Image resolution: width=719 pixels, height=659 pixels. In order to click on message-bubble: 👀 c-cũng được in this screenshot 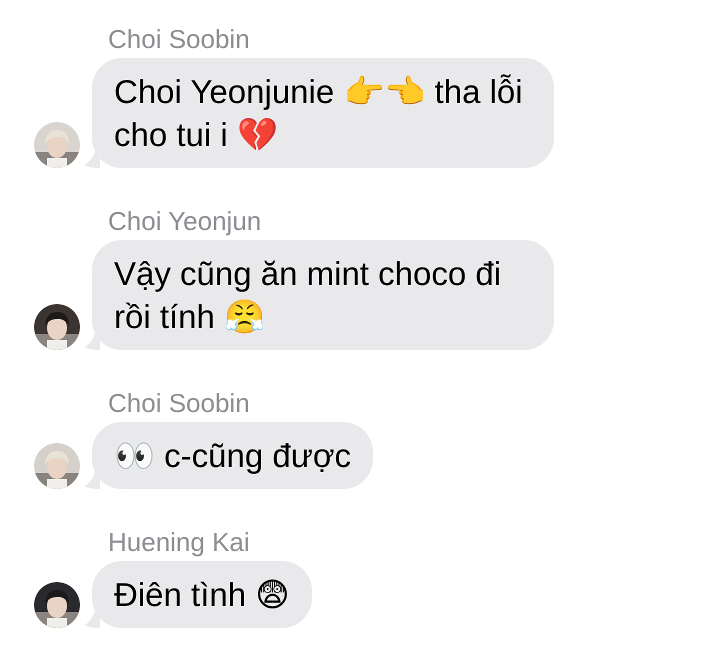, I will do `click(232, 455)`.